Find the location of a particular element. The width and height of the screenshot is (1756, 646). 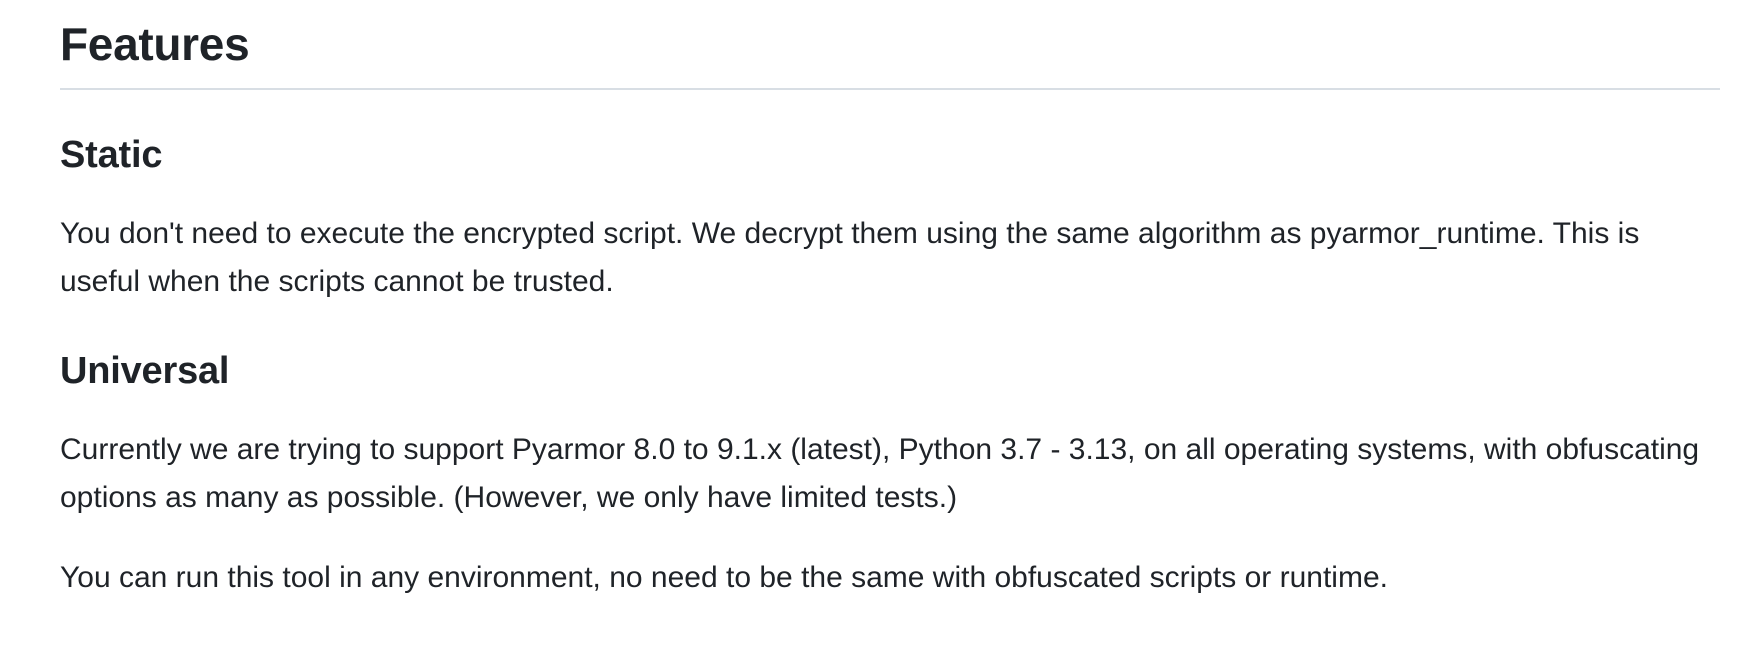

page-title: Features is located at coordinates (890, 45).